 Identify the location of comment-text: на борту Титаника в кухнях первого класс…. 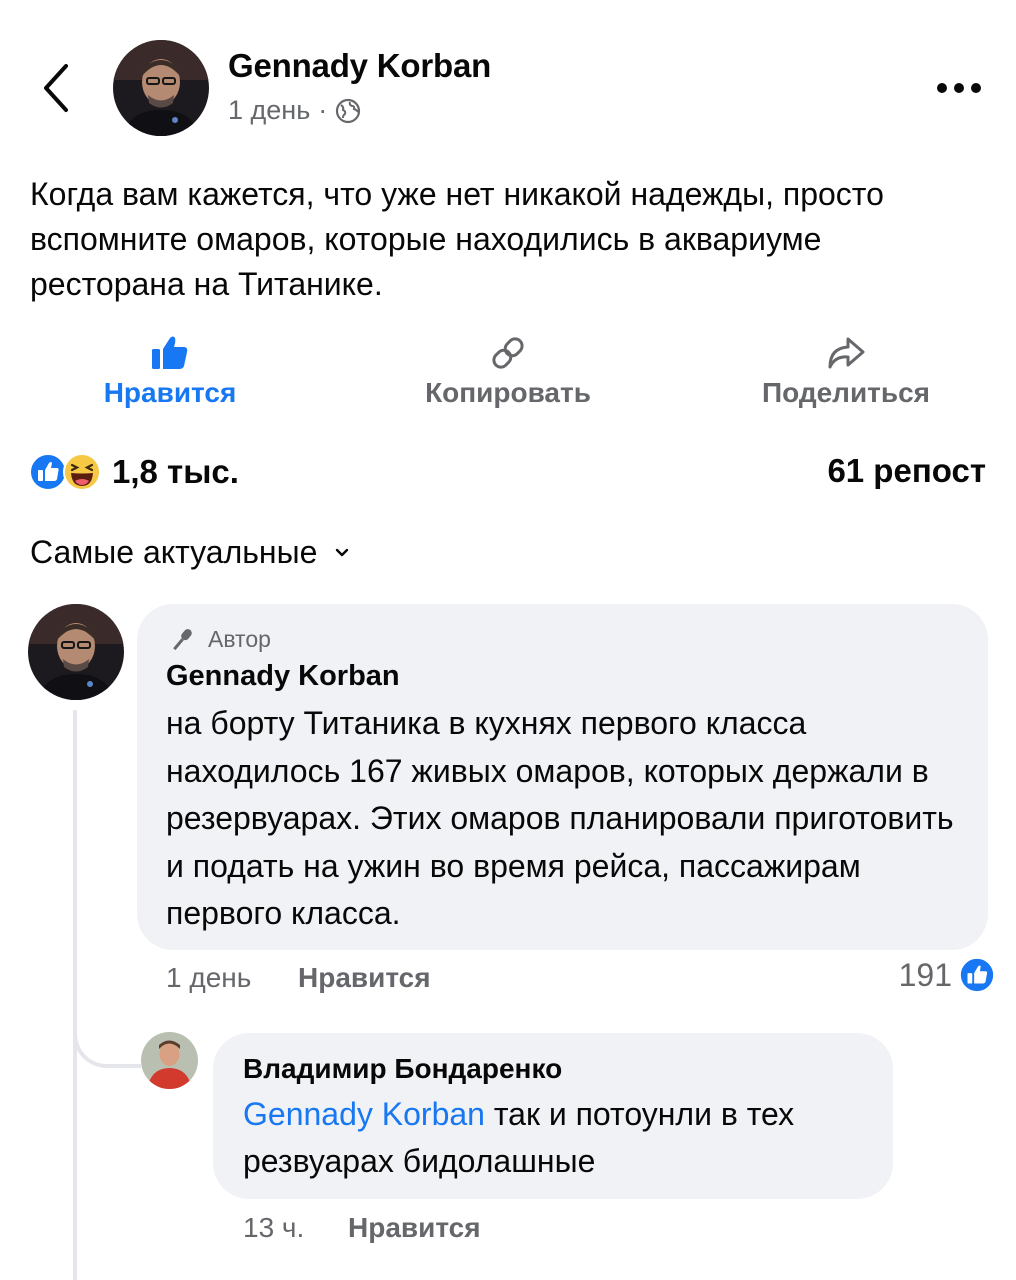
(560, 818).